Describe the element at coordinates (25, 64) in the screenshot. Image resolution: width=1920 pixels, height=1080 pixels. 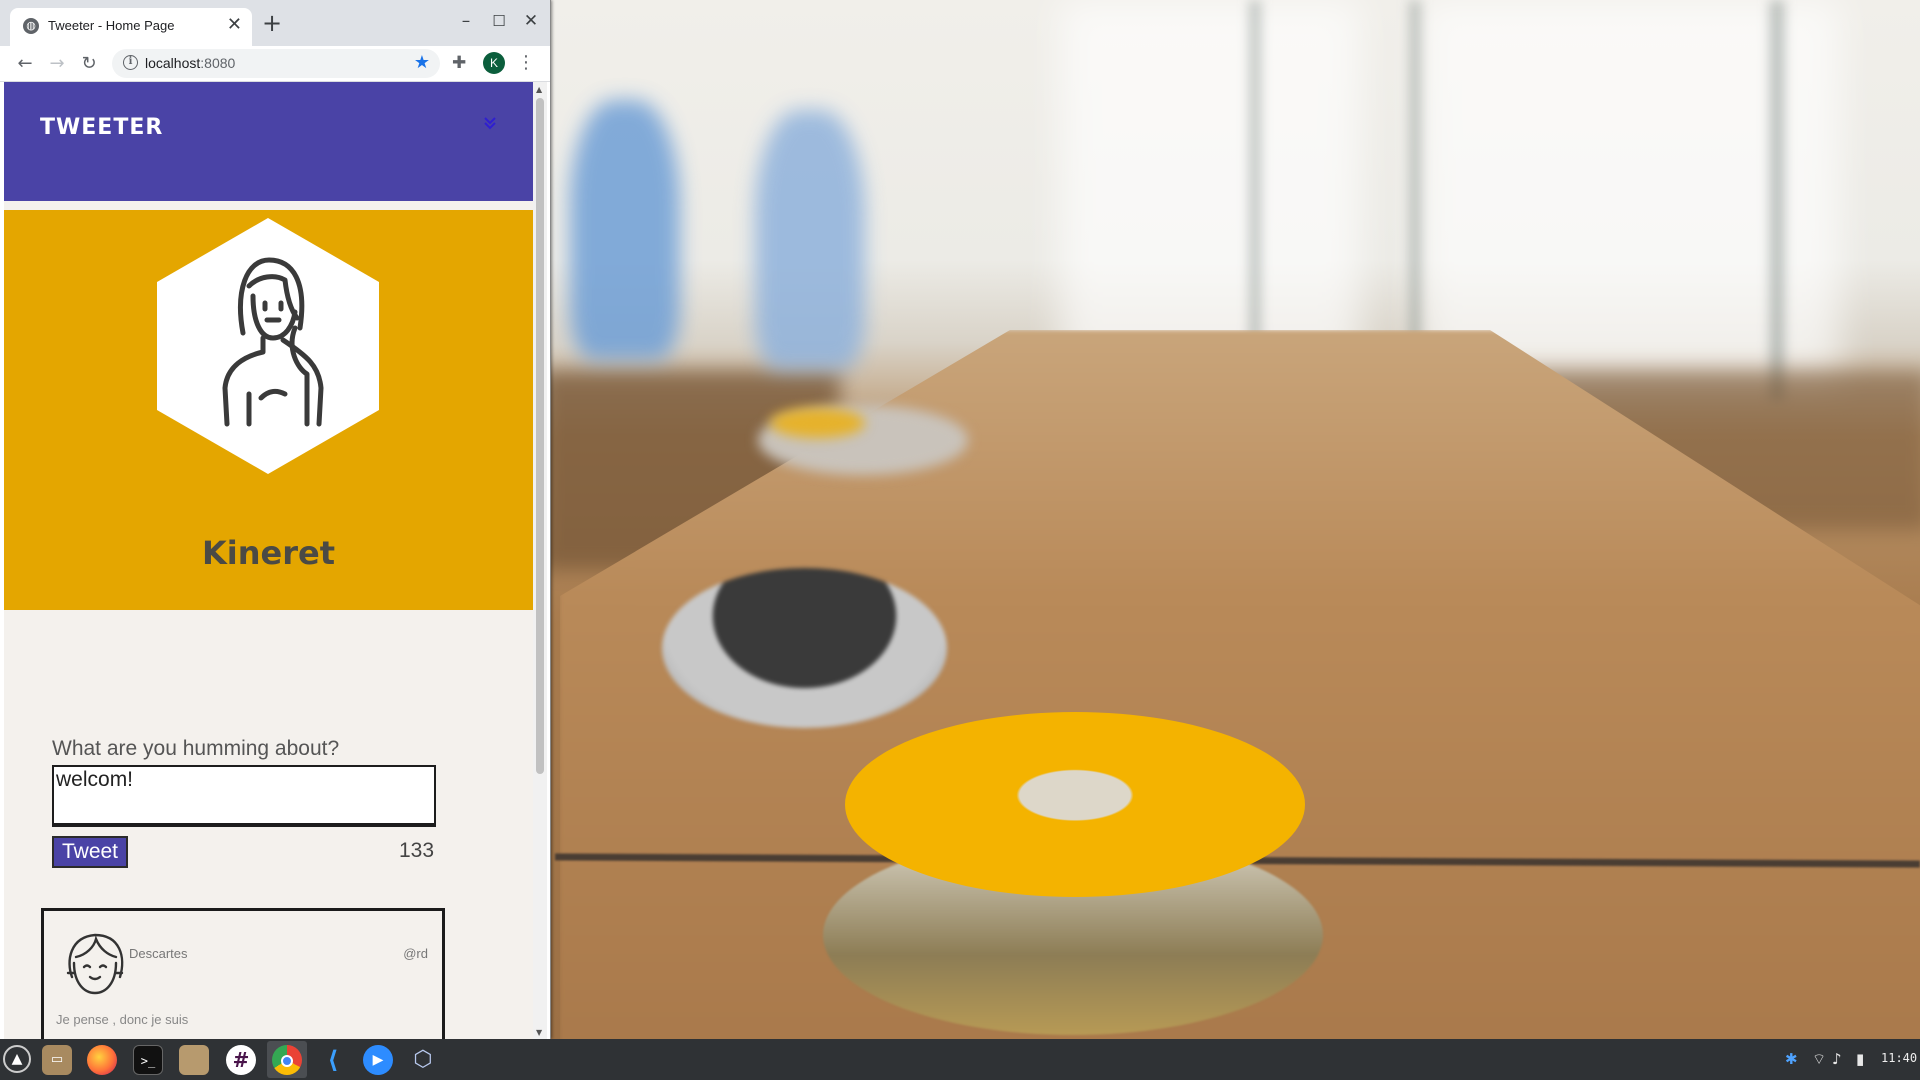
I see `back-icon: ←` at that location.